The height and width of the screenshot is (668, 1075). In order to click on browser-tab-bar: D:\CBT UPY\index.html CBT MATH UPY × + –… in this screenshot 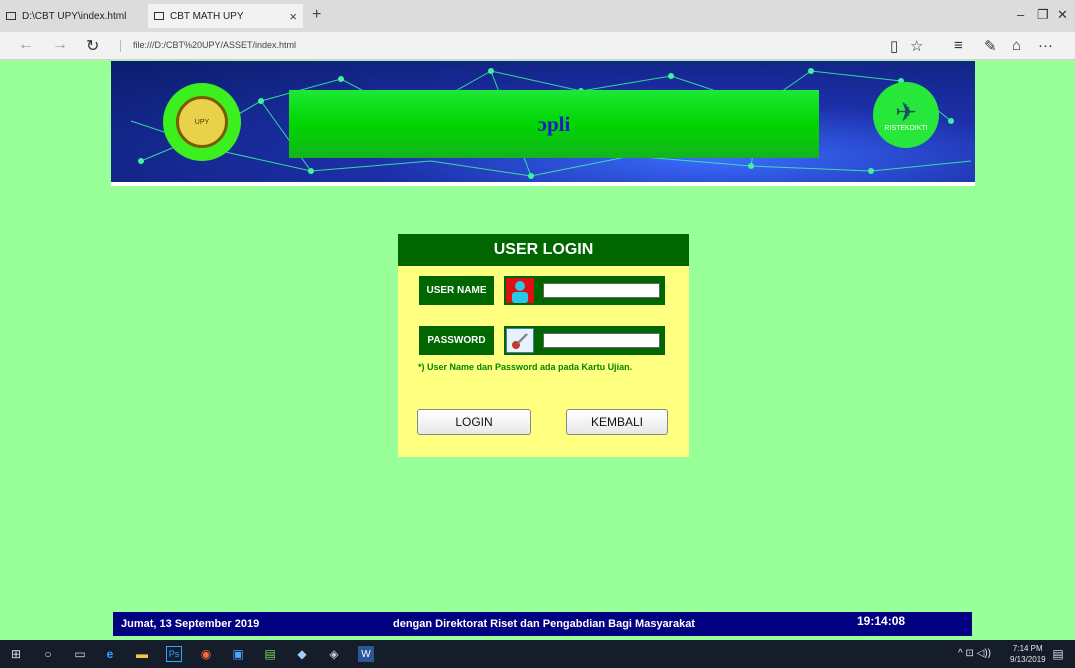, I will do `click(537, 16)`.